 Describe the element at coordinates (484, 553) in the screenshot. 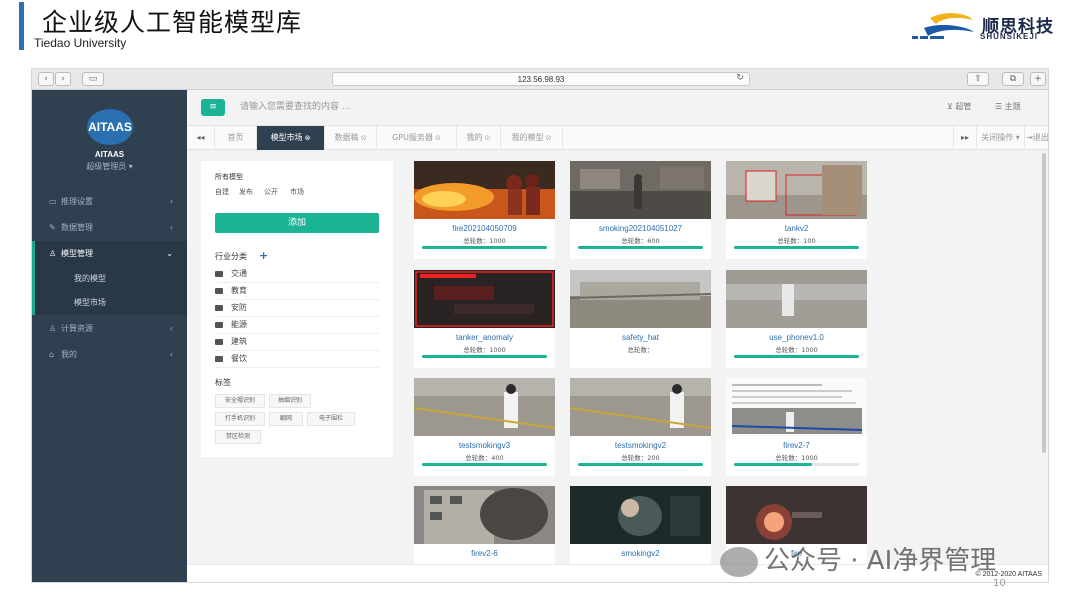

I see `model-name: firev2-6` at that location.